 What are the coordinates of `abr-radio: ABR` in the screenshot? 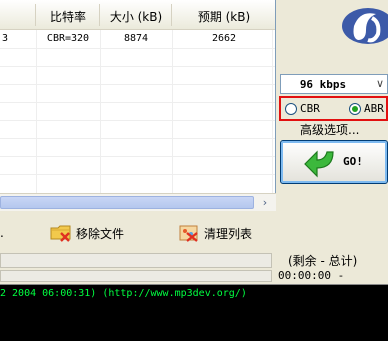 It's located at (366, 108).